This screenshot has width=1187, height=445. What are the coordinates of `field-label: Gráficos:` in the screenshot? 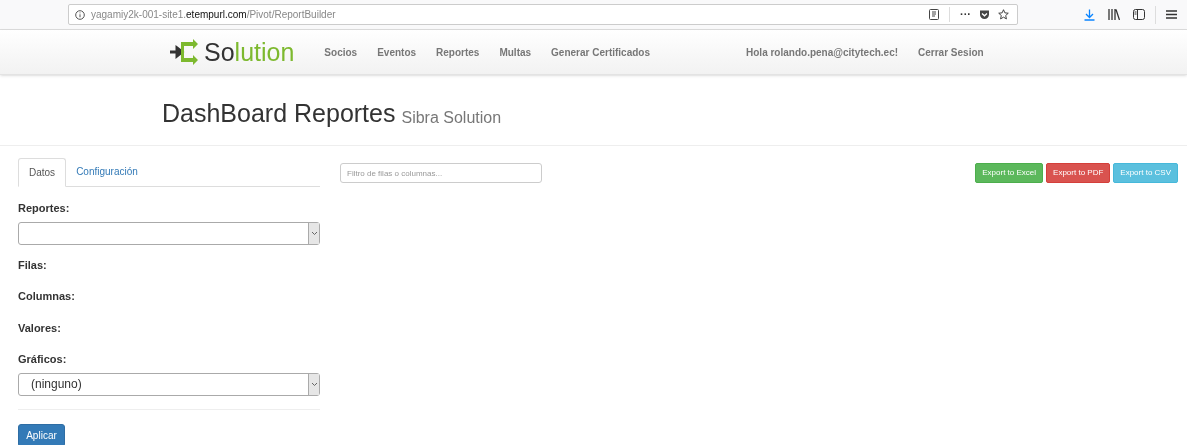 It's located at (43, 359).